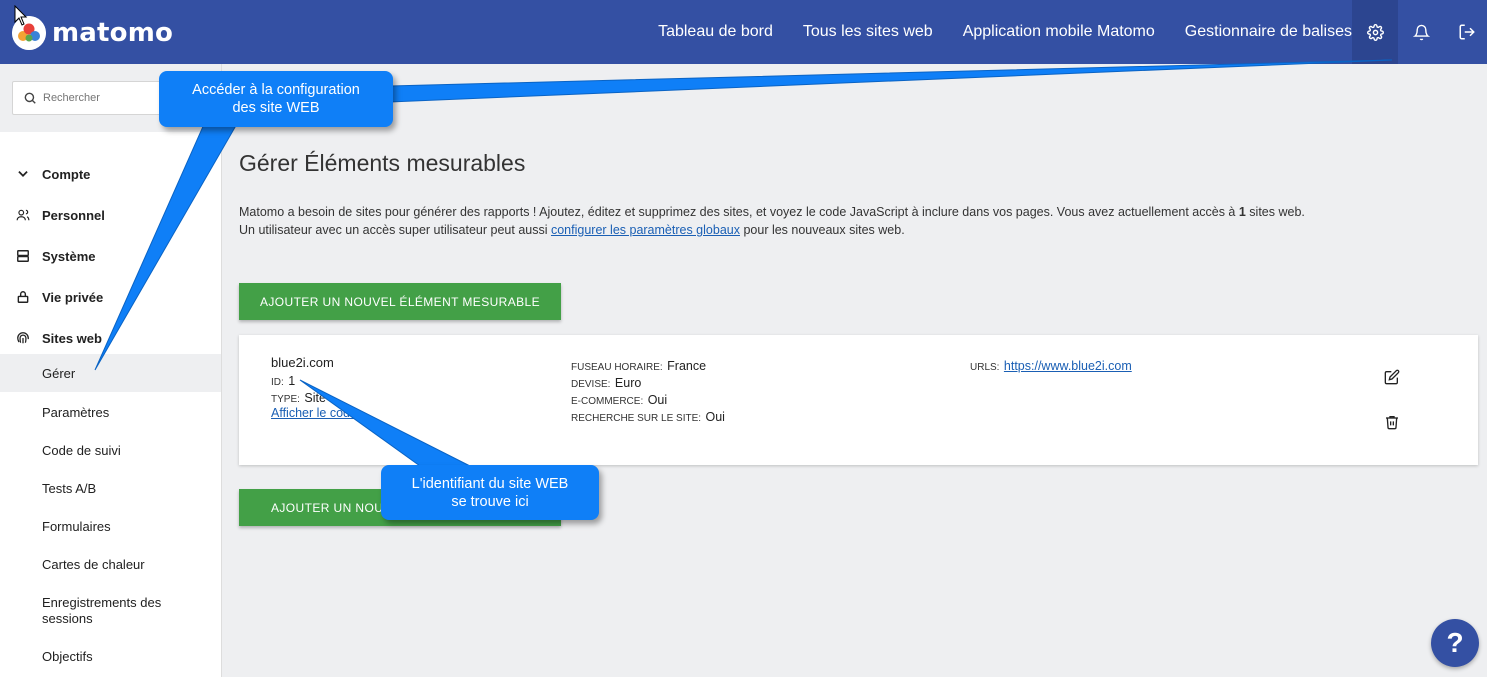  What do you see at coordinates (59, 373) in the screenshot?
I see `sidebar-item-label: Gérer` at bounding box center [59, 373].